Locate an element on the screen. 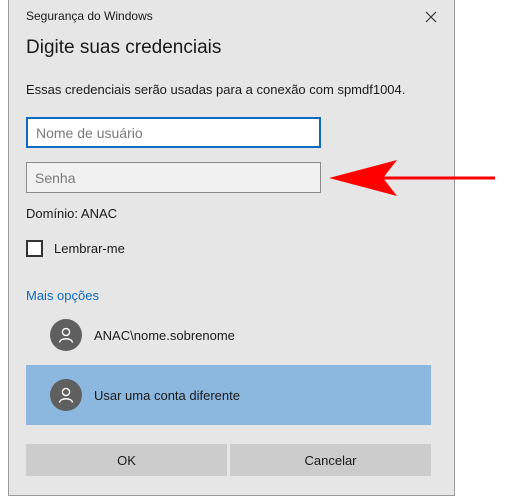 This screenshot has width=505, height=501. close-icon is located at coordinates (431, 17).